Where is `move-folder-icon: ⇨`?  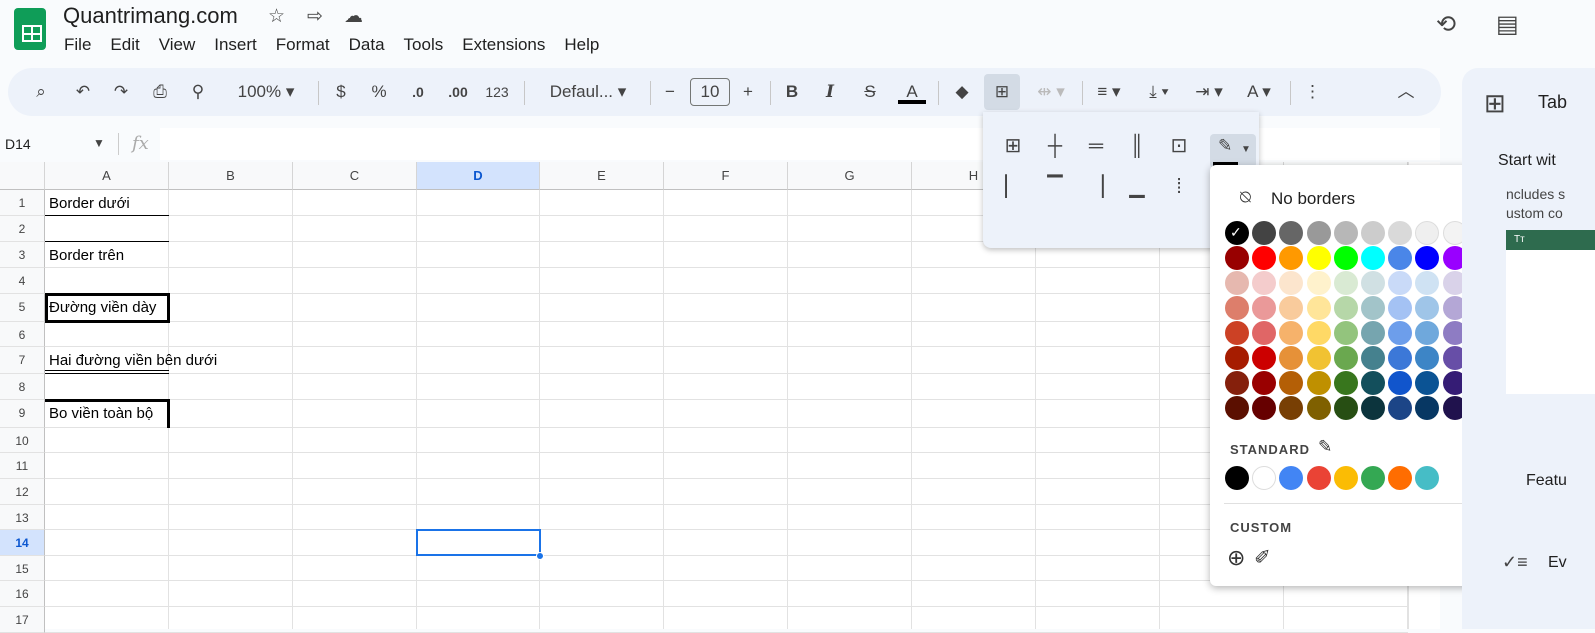 move-folder-icon: ⇨ is located at coordinates (315, 16).